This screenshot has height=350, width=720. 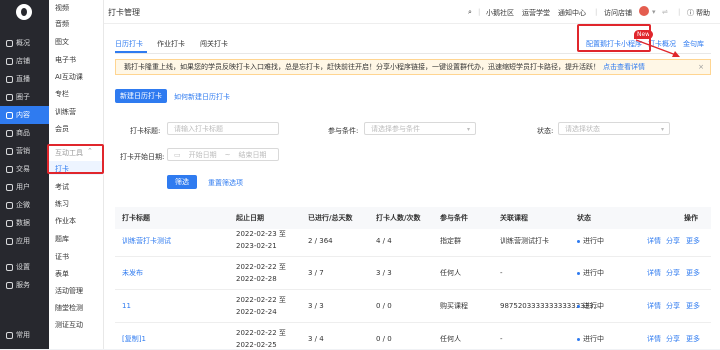 What do you see at coordinates (9, 223) in the screenshot?
I see `data-icon` at bounding box center [9, 223].